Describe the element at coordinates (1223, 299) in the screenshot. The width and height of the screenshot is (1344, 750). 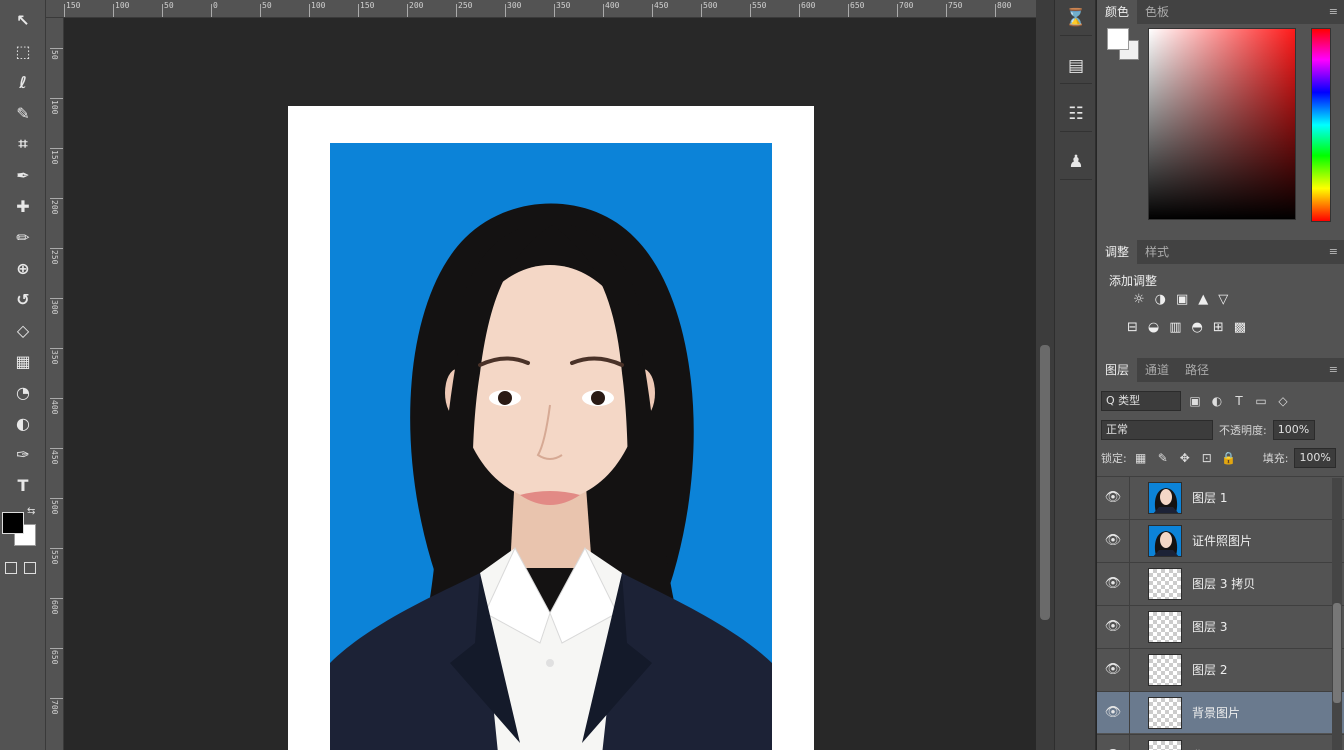
I see `adjustment-icon: ▽` at that location.